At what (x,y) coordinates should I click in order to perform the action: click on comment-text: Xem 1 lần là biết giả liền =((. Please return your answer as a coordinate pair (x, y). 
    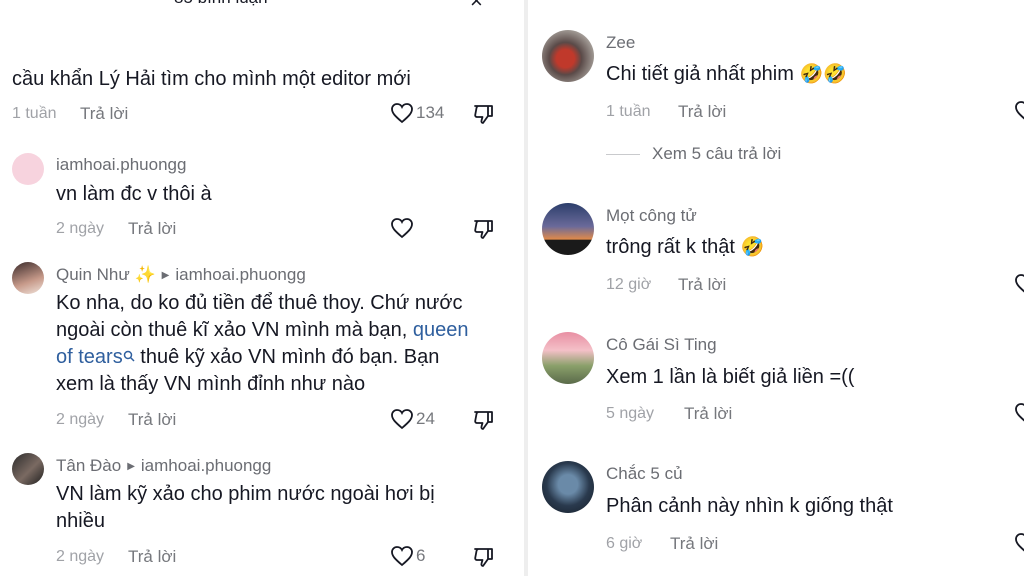
    Looking at the image, I should click on (730, 377).